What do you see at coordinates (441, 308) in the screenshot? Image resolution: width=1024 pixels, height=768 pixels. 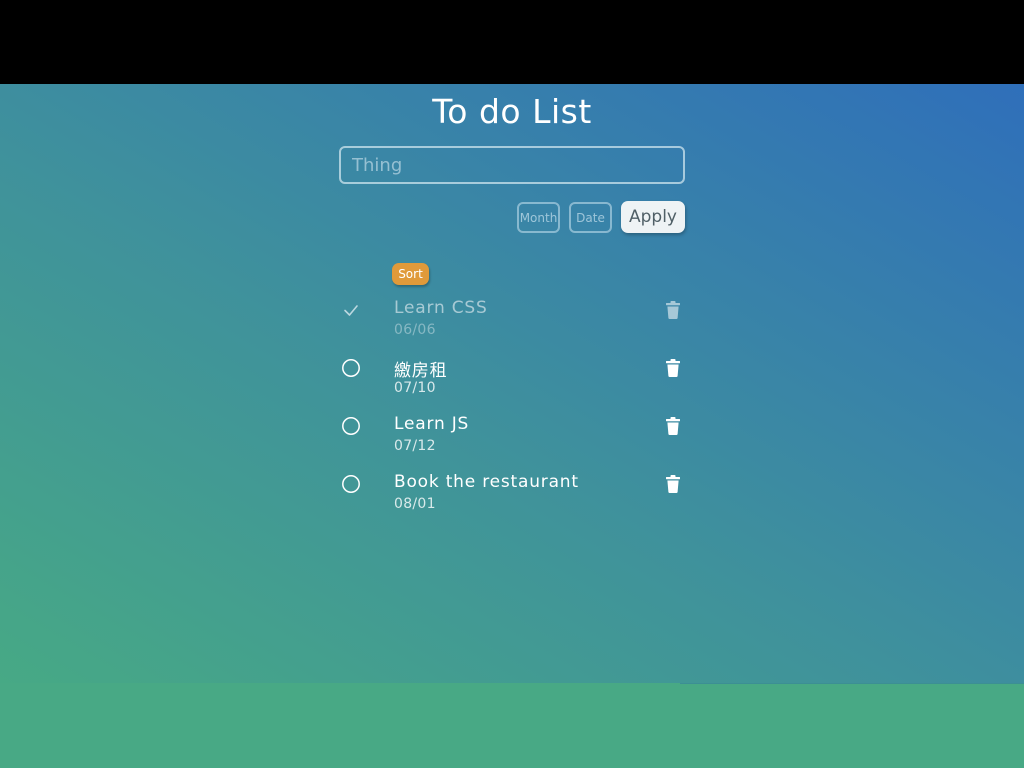 I see `todo-text: Learn CSS` at bounding box center [441, 308].